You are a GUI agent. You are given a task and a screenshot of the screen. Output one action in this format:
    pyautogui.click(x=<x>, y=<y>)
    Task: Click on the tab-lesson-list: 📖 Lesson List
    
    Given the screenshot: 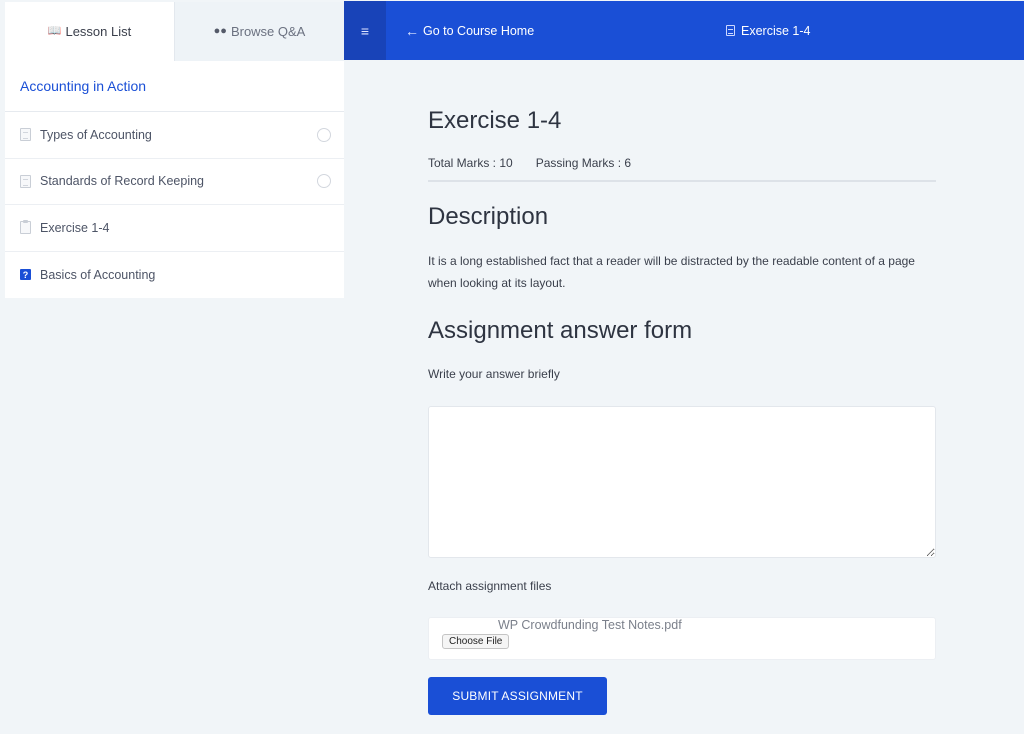 What is the action you would take?
    pyautogui.click(x=89, y=31)
    